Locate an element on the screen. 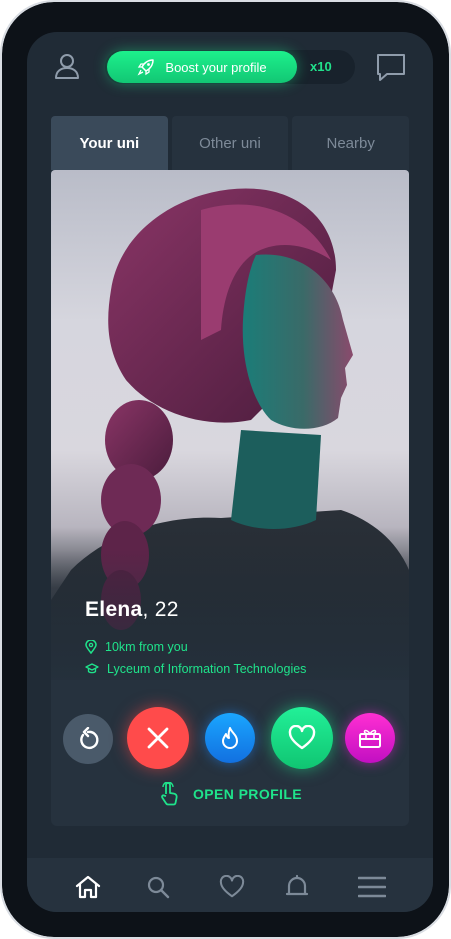 Image resolution: width=451 pixels, height=939 pixels. chat-icon is located at coordinates (391, 67).